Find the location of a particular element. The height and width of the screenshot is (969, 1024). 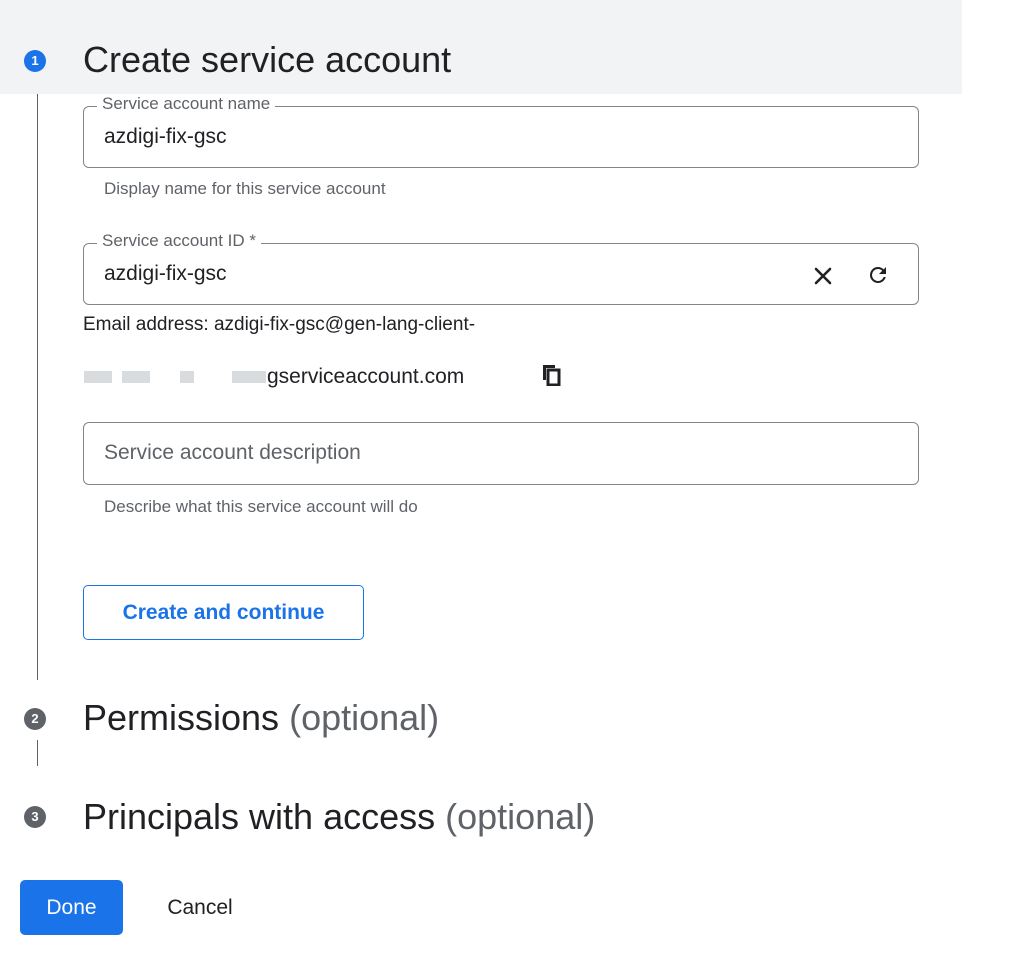

copy-icon is located at coordinates (551, 375).